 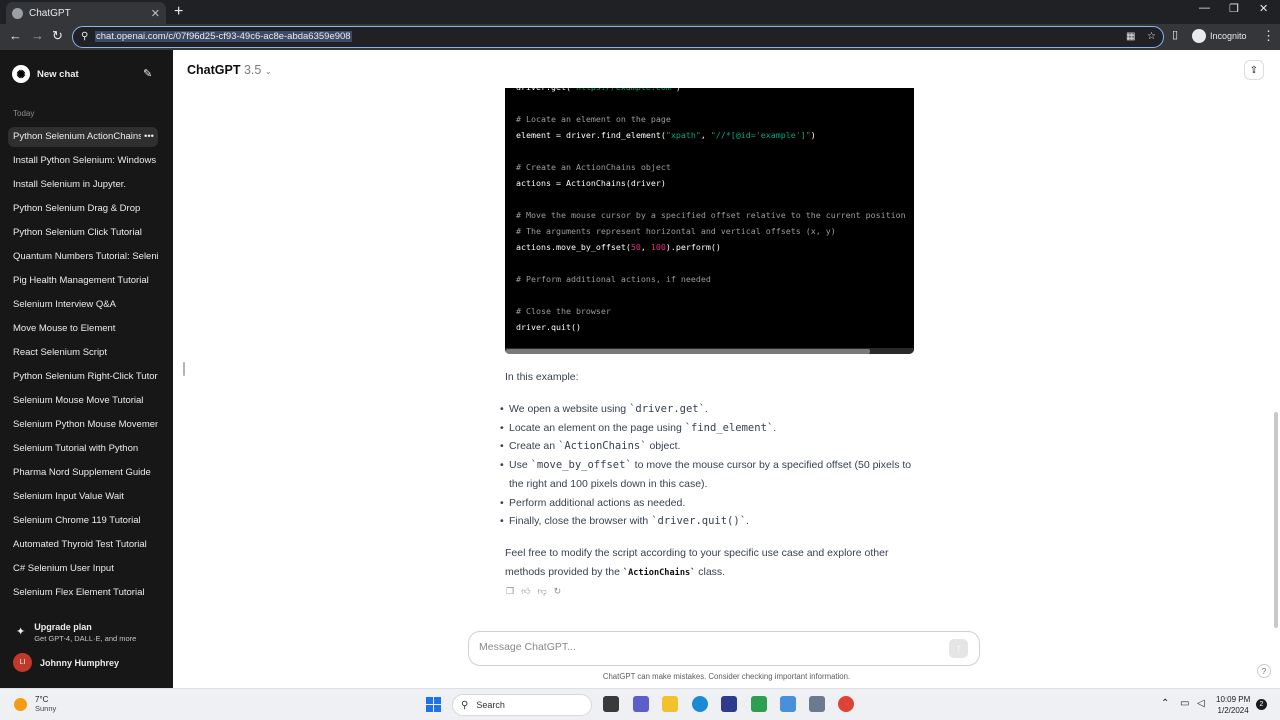 What do you see at coordinates (83, 569) in the screenshot?
I see `sidebar-chat-item: C# Selenium User Input` at bounding box center [83, 569].